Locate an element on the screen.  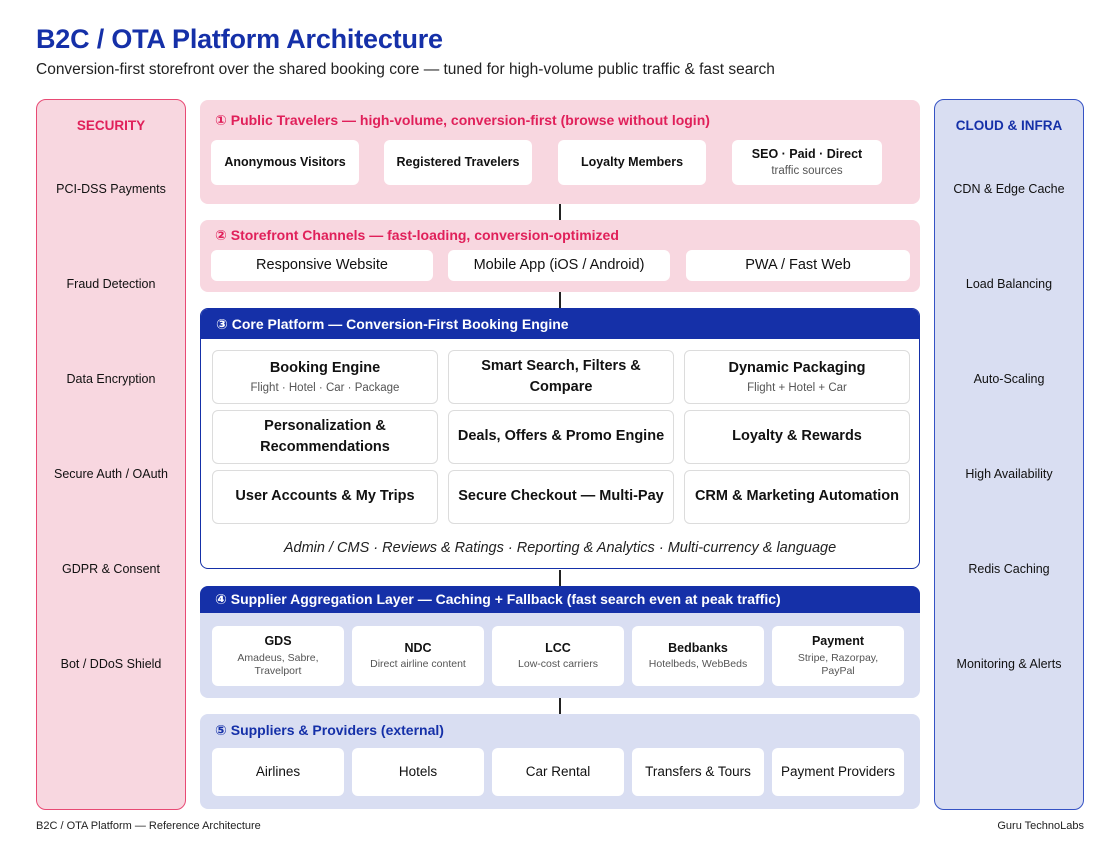
card-sublabel: Hotelbeds, WebBeds is located at coordinates (698, 664).